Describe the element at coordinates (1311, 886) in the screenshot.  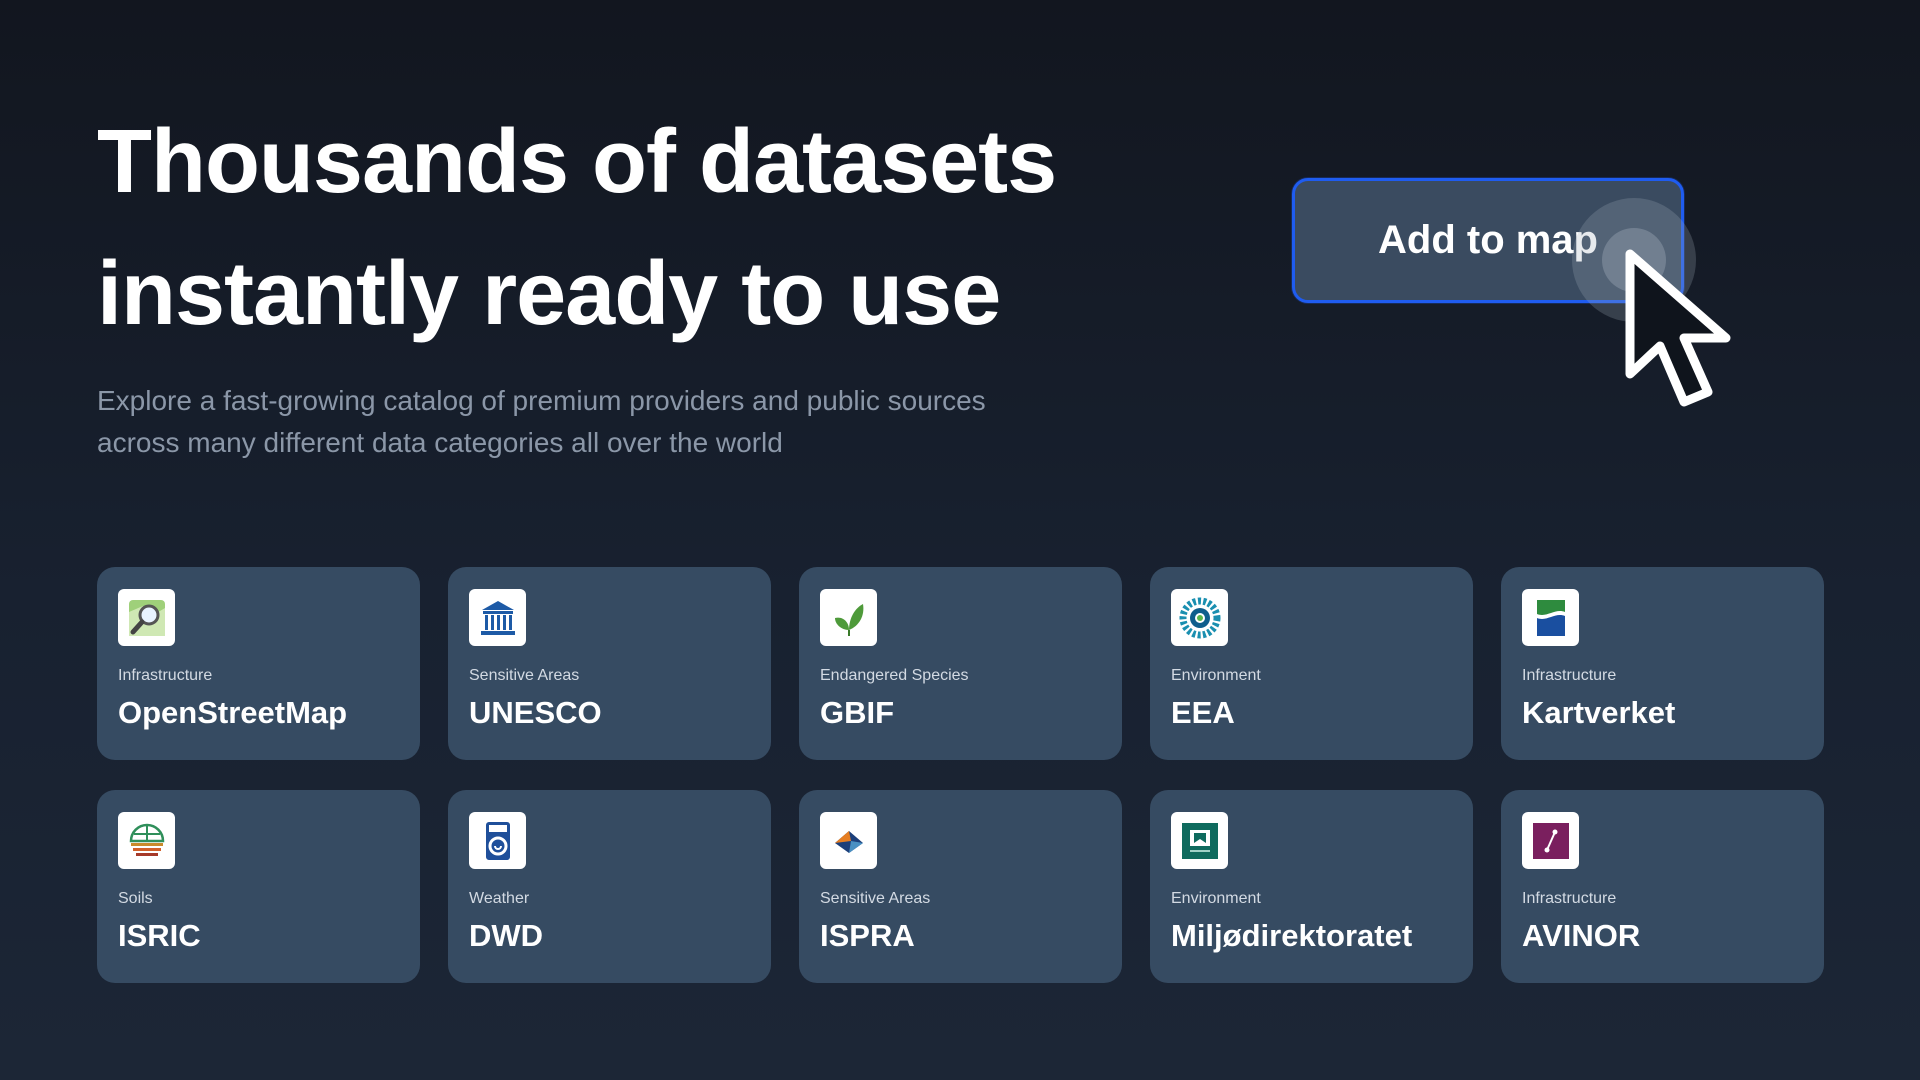
I see `provider-card-miljodirektoratet: Environment Miljødirektoratet` at that location.